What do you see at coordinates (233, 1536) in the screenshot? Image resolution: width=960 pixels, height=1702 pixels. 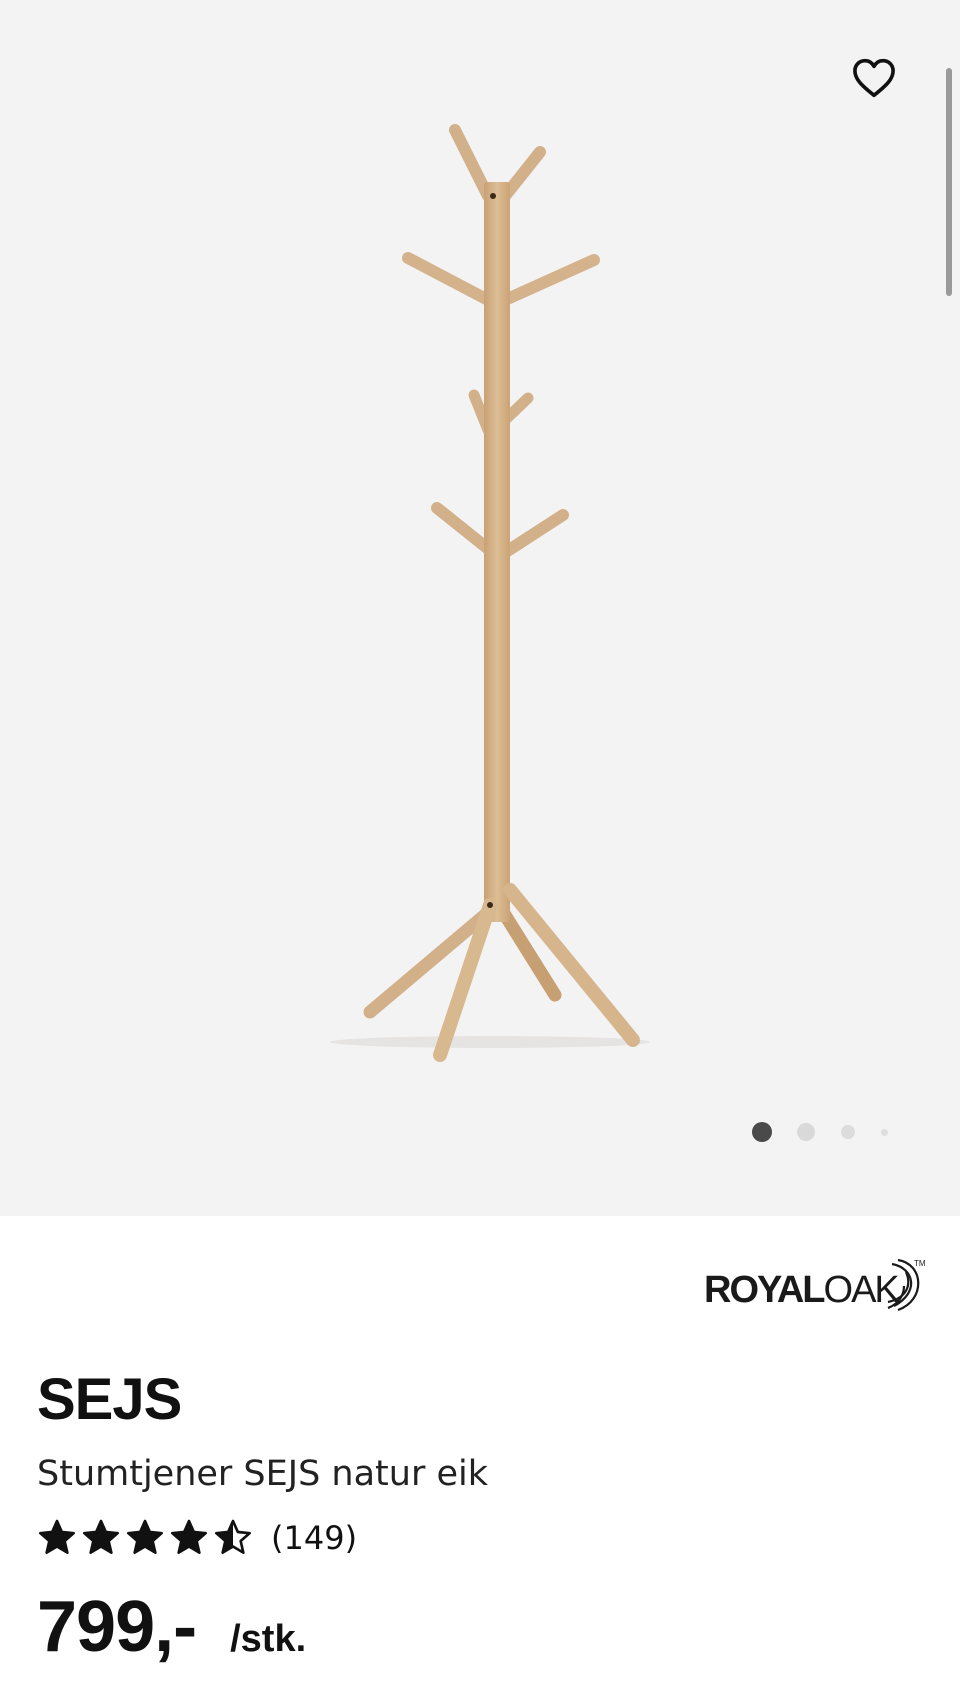 I see `star-half-icon` at bounding box center [233, 1536].